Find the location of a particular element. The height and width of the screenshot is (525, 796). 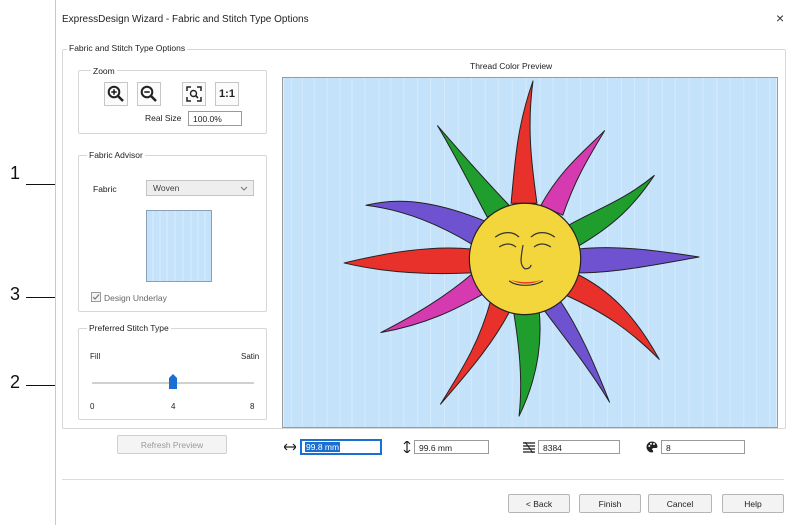

fabric-label: Fabric is located at coordinates (105, 189).